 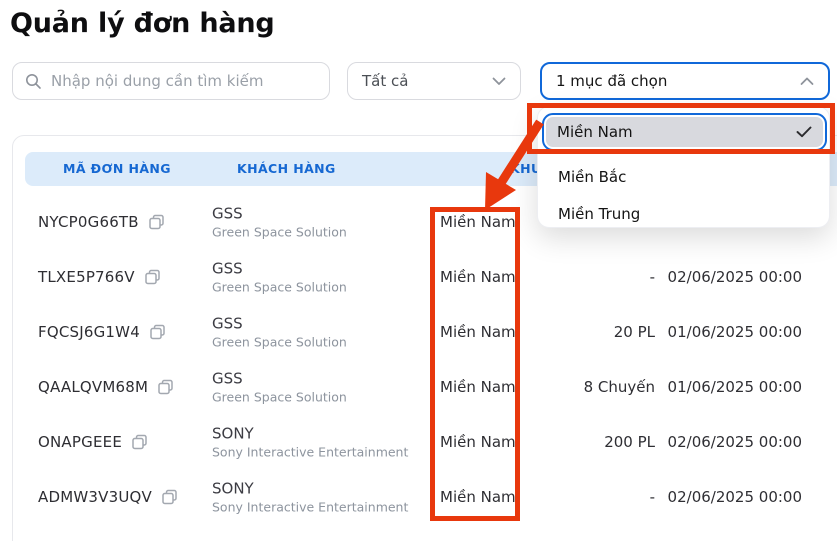 I want to click on region-filter-select: 1 mục đã chọn, so click(x=685, y=81).